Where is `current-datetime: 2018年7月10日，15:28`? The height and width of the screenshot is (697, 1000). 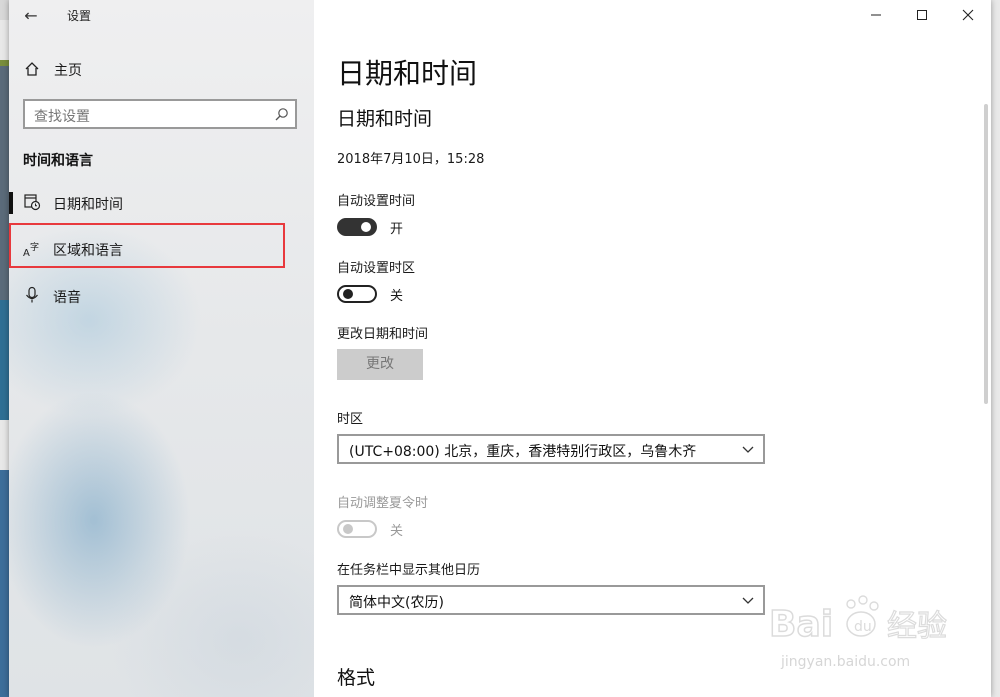
current-datetime: 2018年7月10日，15:28 is located at coordinates (411, 159).